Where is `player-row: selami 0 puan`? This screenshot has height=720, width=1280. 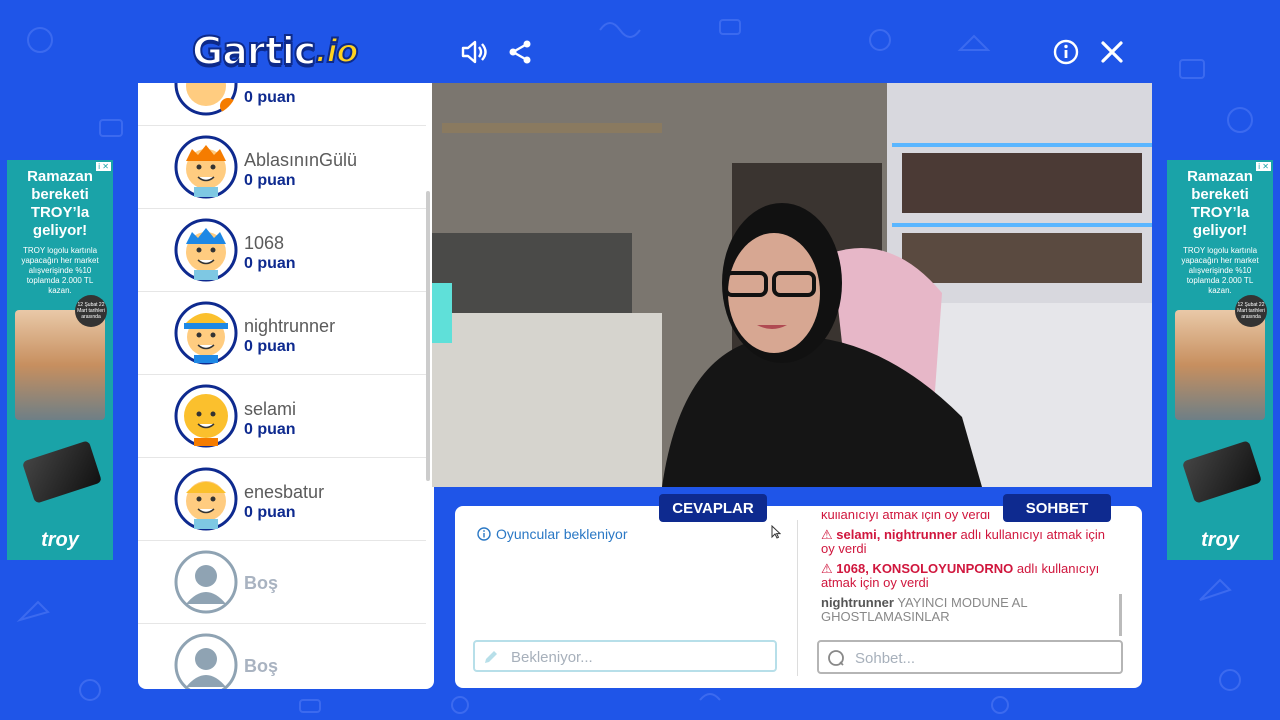 player-row: selami 0 puan is located at coordinates (282, 416).